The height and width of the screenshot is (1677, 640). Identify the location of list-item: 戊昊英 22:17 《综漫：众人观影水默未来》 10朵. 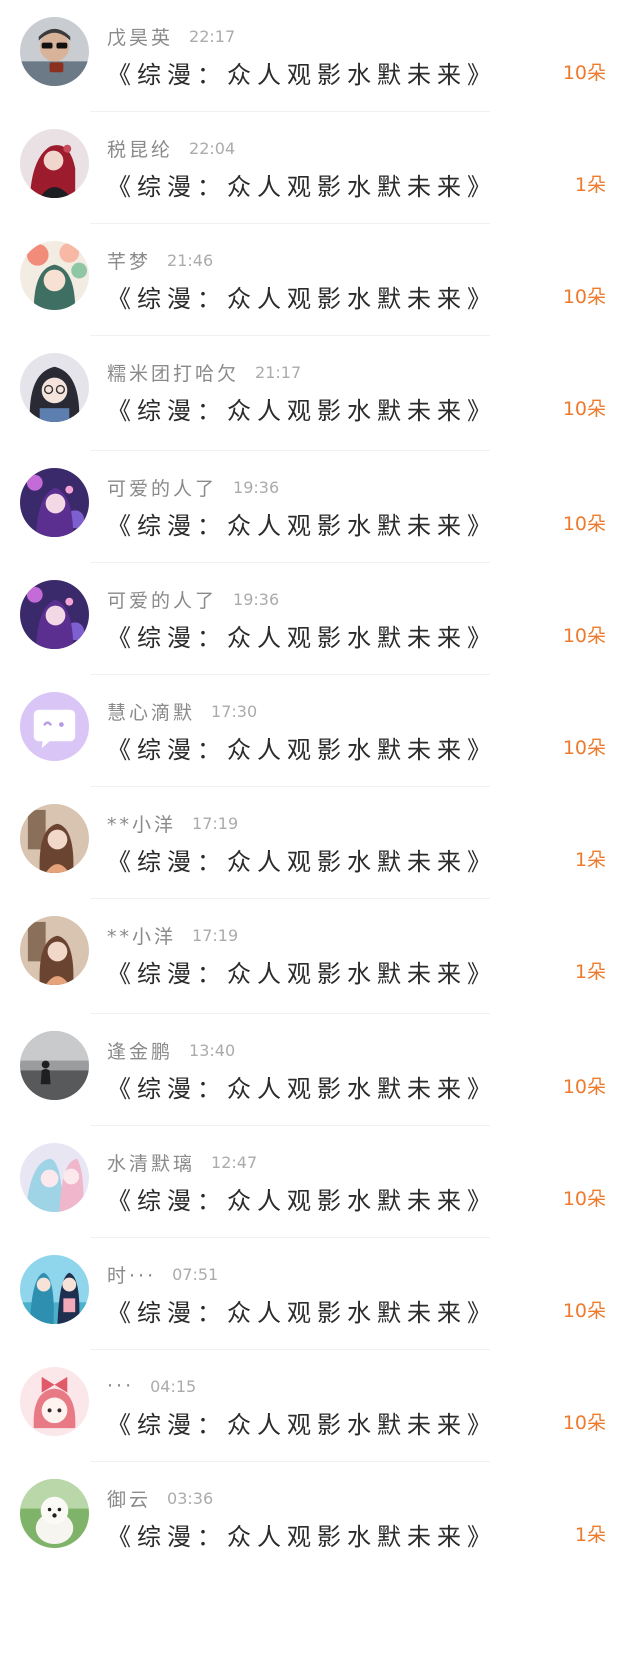
(320, 56).